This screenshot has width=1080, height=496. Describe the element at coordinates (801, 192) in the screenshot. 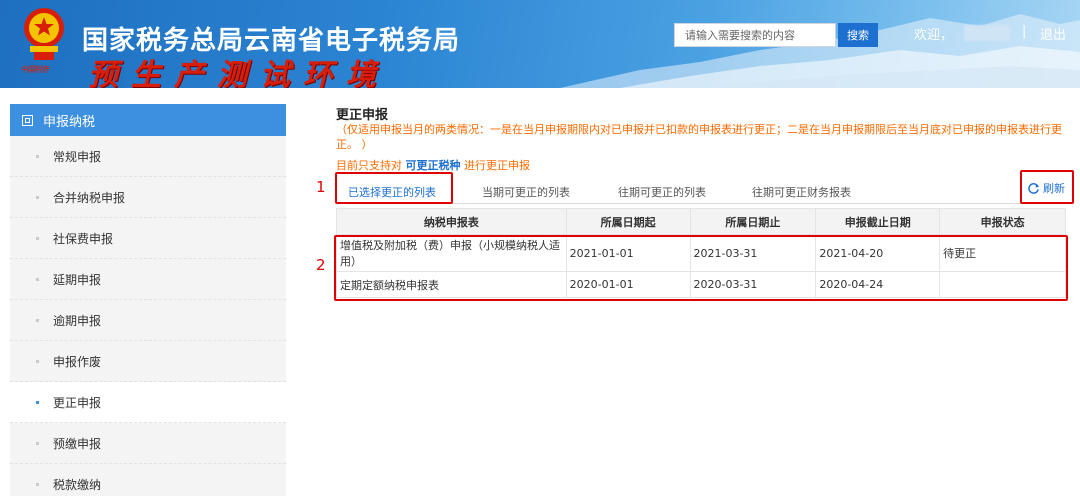

I see `tab-past-financial-statements: 往期可更正财务报表` at that location.